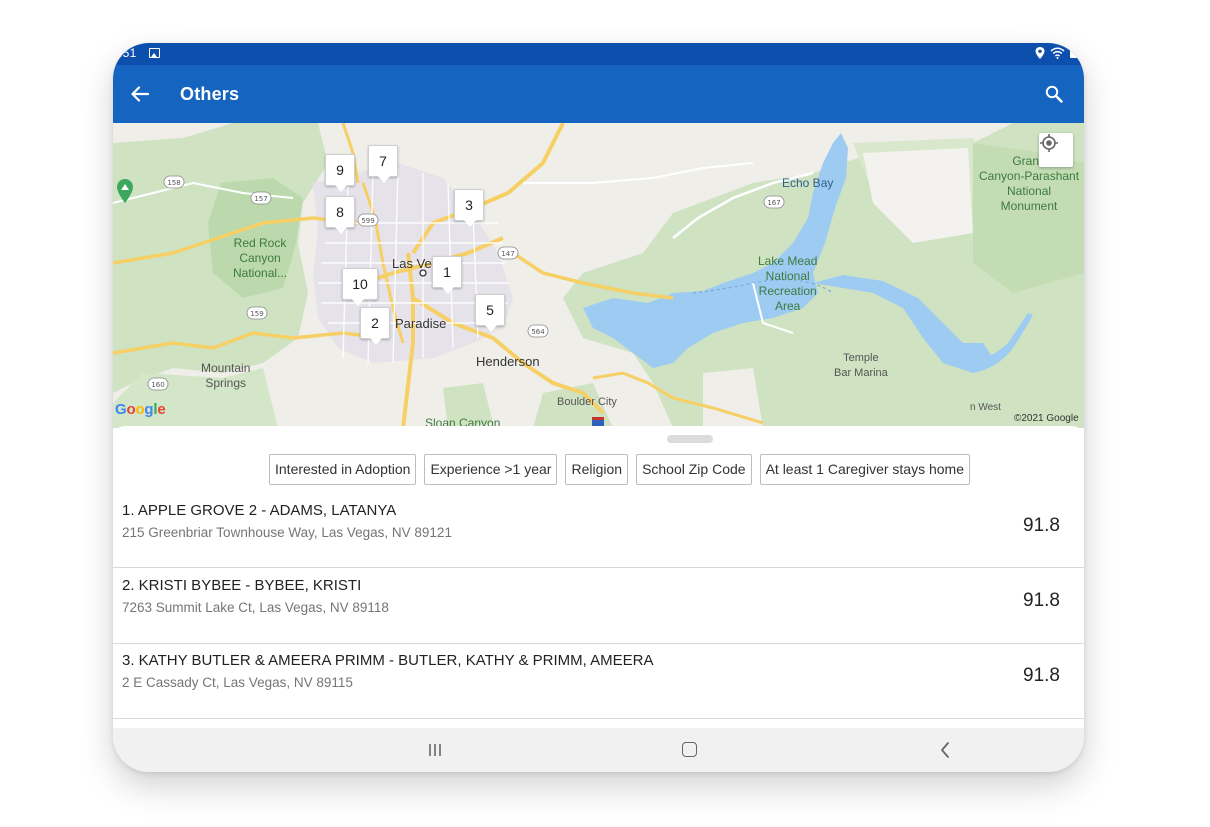  Describe the element at coordinates (256, 314) in the screenshot. I see `route-shield: 159` at that location.